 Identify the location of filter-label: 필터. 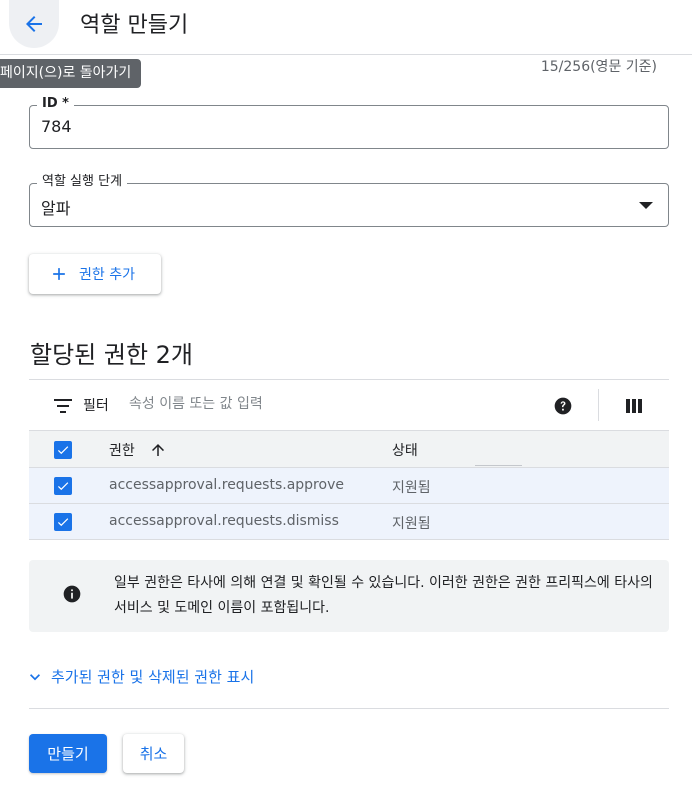
(96, 406).